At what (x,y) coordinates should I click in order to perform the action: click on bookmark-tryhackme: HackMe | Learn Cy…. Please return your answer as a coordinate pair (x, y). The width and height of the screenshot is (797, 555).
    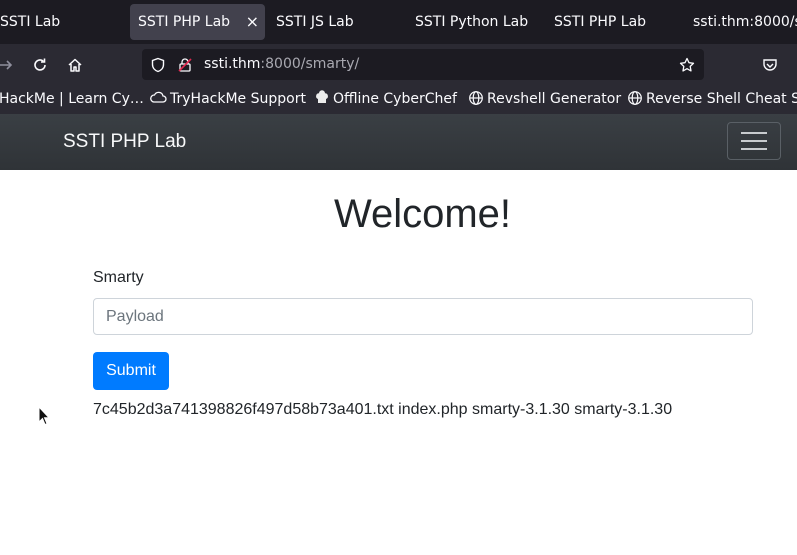
    Looking at the image, I should click on (72, 99).